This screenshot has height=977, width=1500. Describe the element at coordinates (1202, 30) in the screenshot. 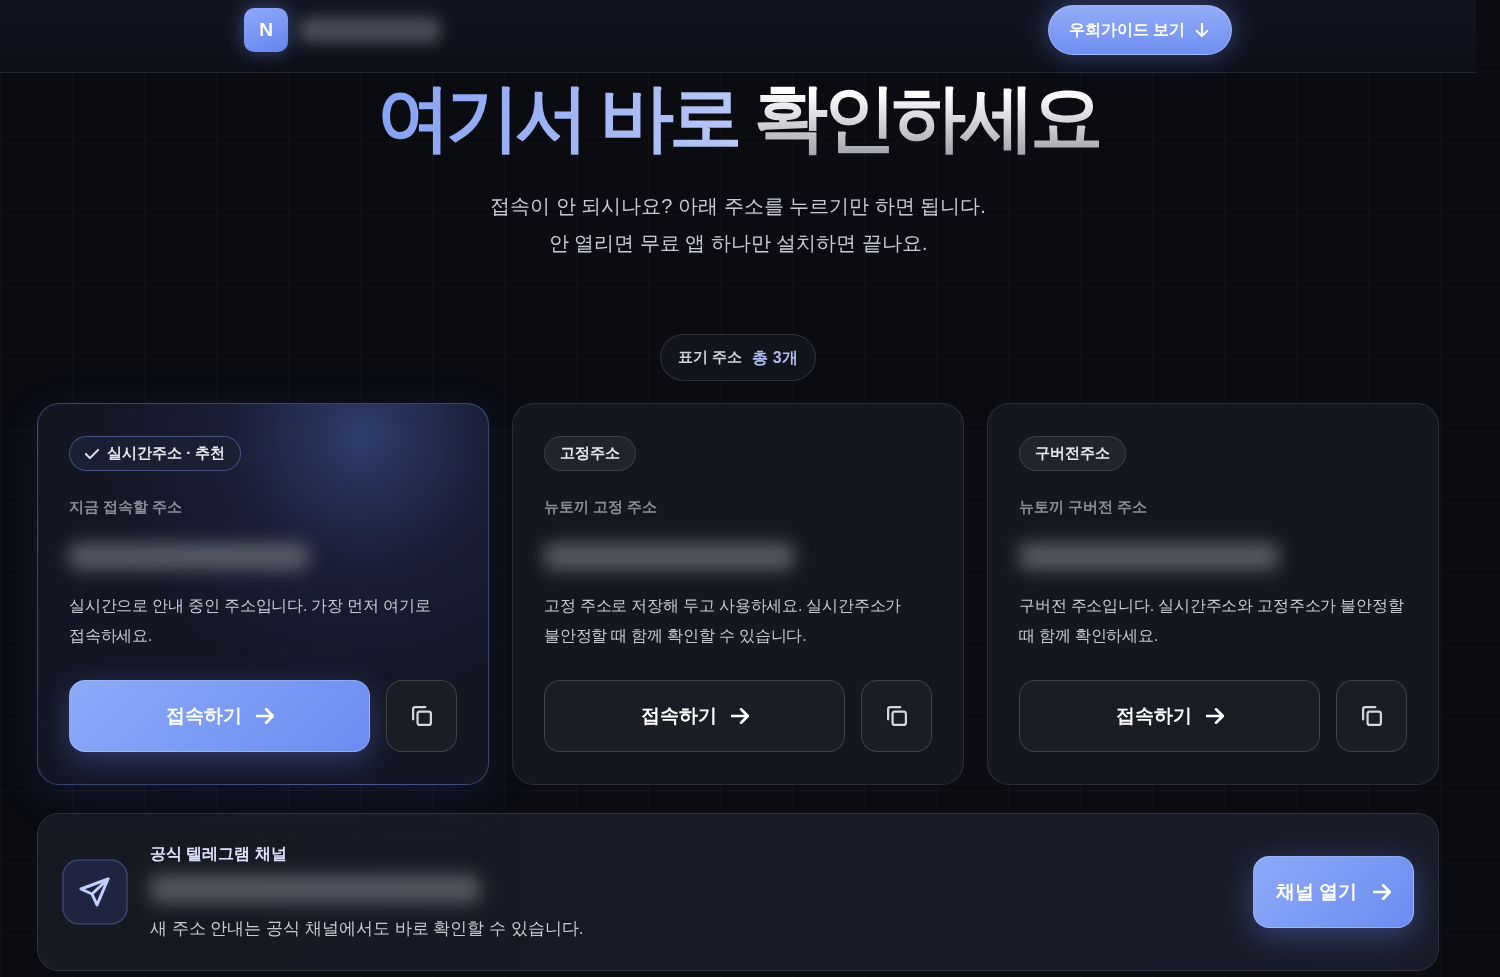

I see `arrow-down-icon` at that location.